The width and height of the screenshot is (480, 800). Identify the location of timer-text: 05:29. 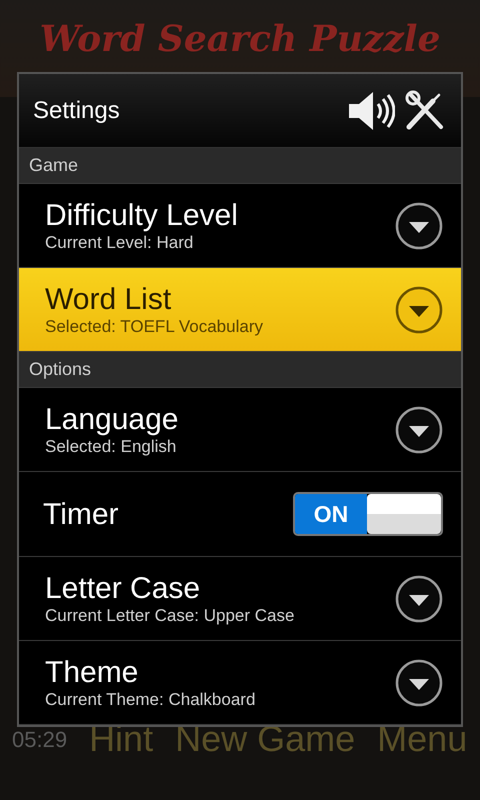
(40, 740).